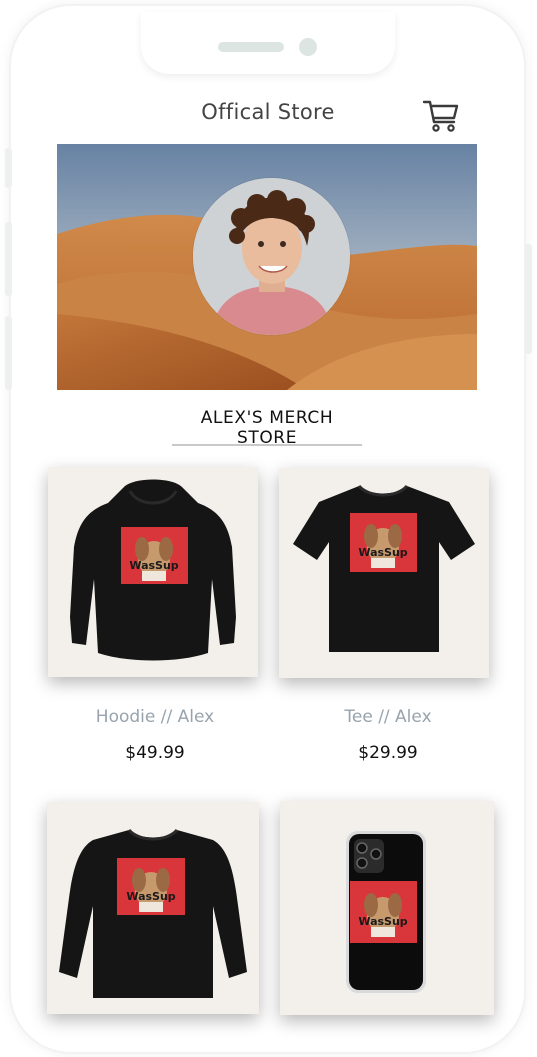  Describe the element at coordinates (268, 112) in the screenshot. I see `page-title: Offical Store` at that location.